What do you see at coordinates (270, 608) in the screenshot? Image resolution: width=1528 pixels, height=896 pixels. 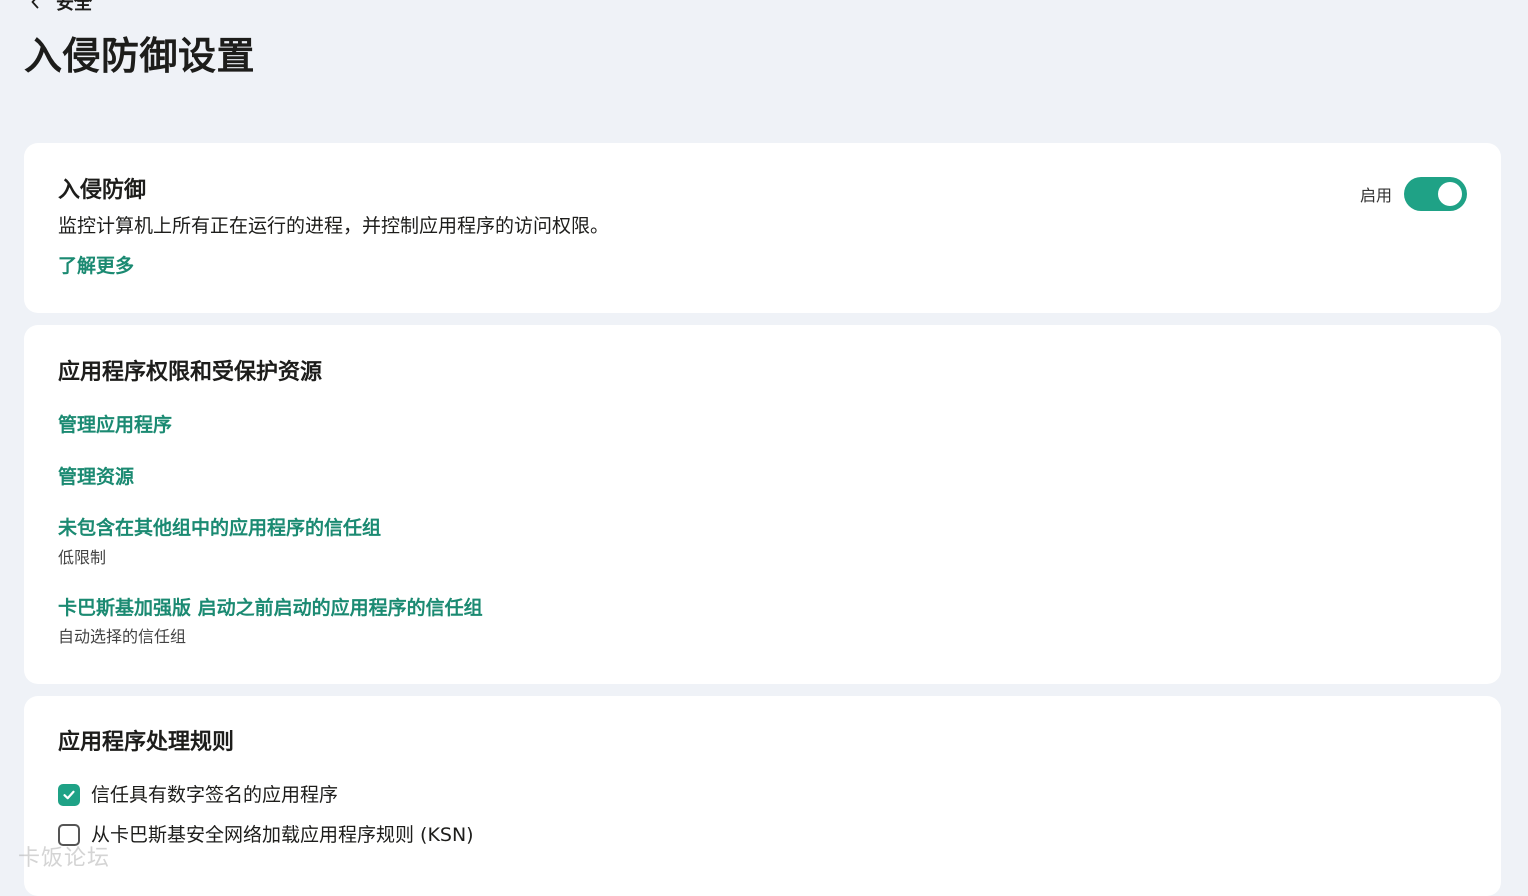 I see `trust-group-before-start-link: 卡巴斯基加强版 启动之前启动的应用程序的信任组` at bounding box center [270, 608].